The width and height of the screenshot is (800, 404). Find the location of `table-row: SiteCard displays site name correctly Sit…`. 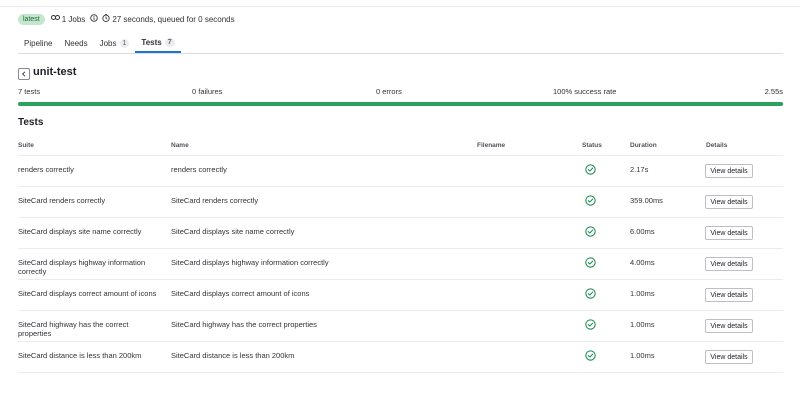

table-row: SiteCard displays site name correctly Sit… is located at coordinates (400, 233).